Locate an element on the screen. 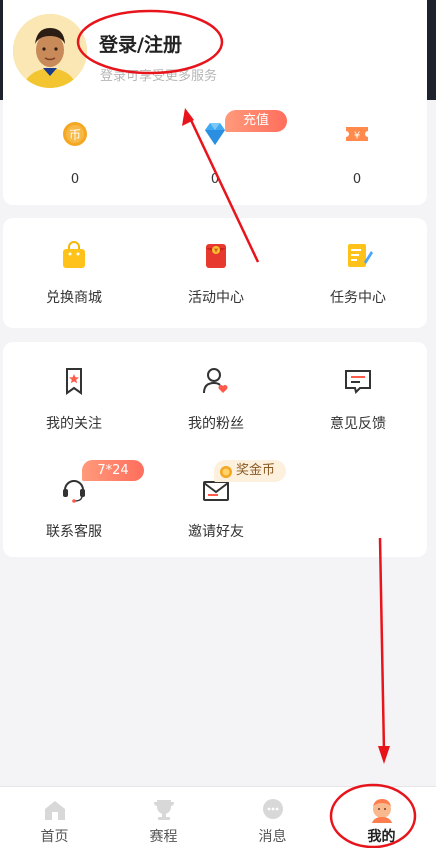 The image size is (436, 848). shop-card: 兑换商城 ¥ 活动中心 任务中心 is located at coordinates (215, 273).